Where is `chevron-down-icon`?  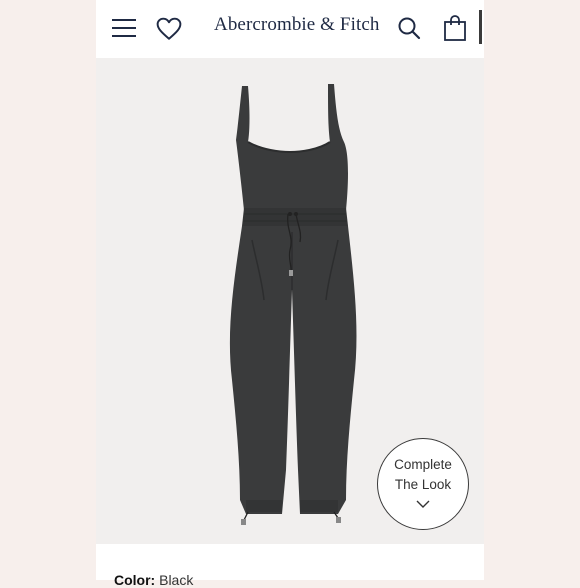 chevron-down-icon is located at coordinates (423, 504).